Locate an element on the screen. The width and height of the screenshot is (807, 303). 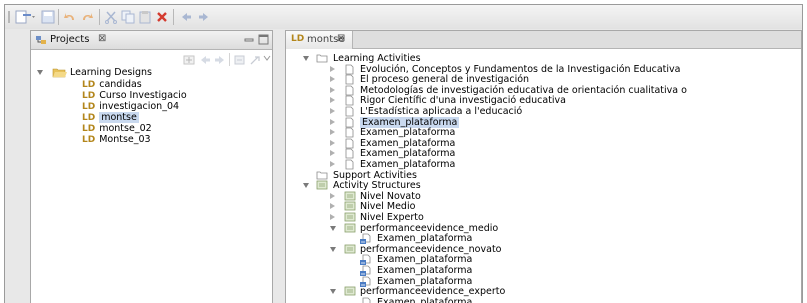
tree-item-ld: LD Curso Investigacio is located at coordinates (134, 95).